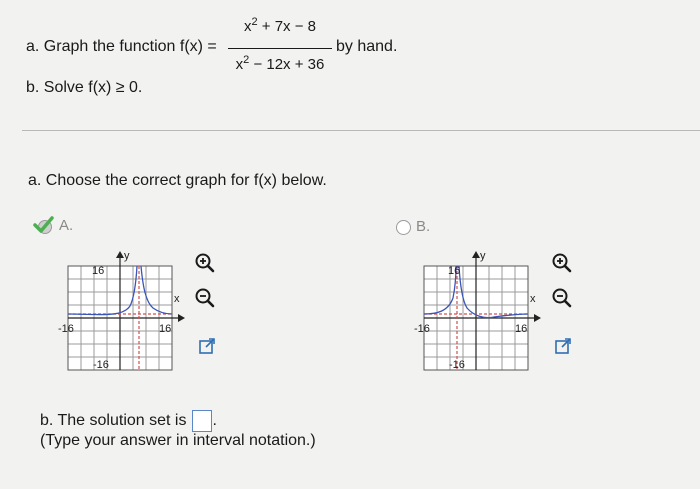  I want to click on graph-b-popout-button, so click(563, 346).